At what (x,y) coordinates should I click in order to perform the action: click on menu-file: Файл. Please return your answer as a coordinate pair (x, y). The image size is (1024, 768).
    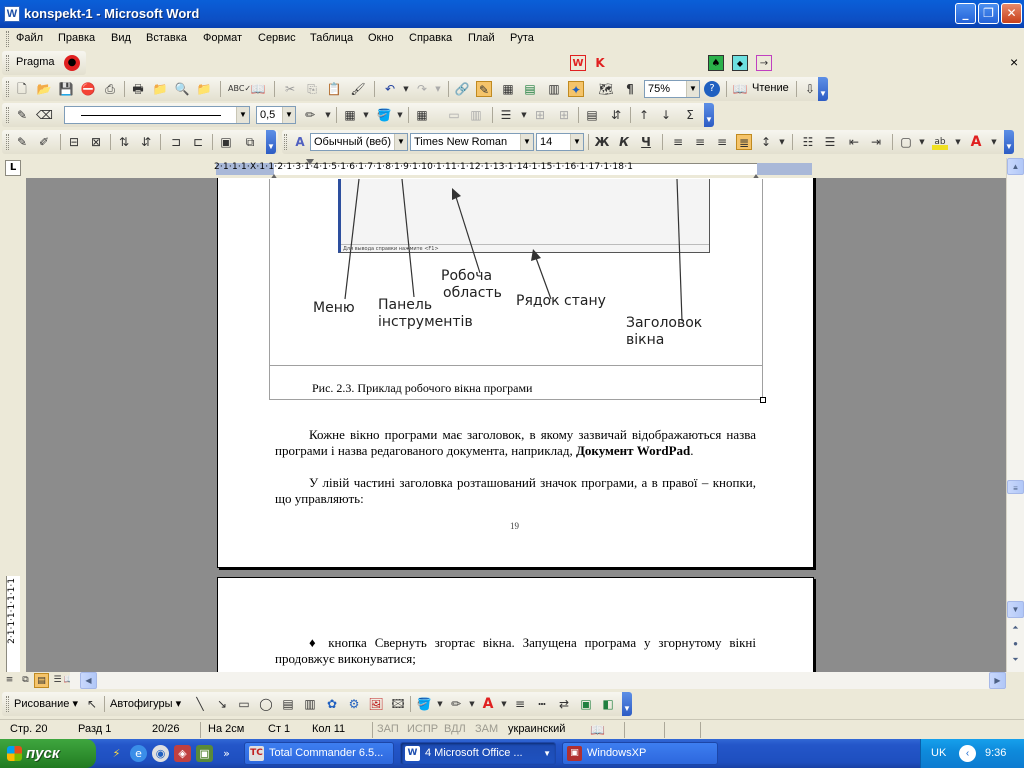
    Looking at the image, I should click on (29, 38).